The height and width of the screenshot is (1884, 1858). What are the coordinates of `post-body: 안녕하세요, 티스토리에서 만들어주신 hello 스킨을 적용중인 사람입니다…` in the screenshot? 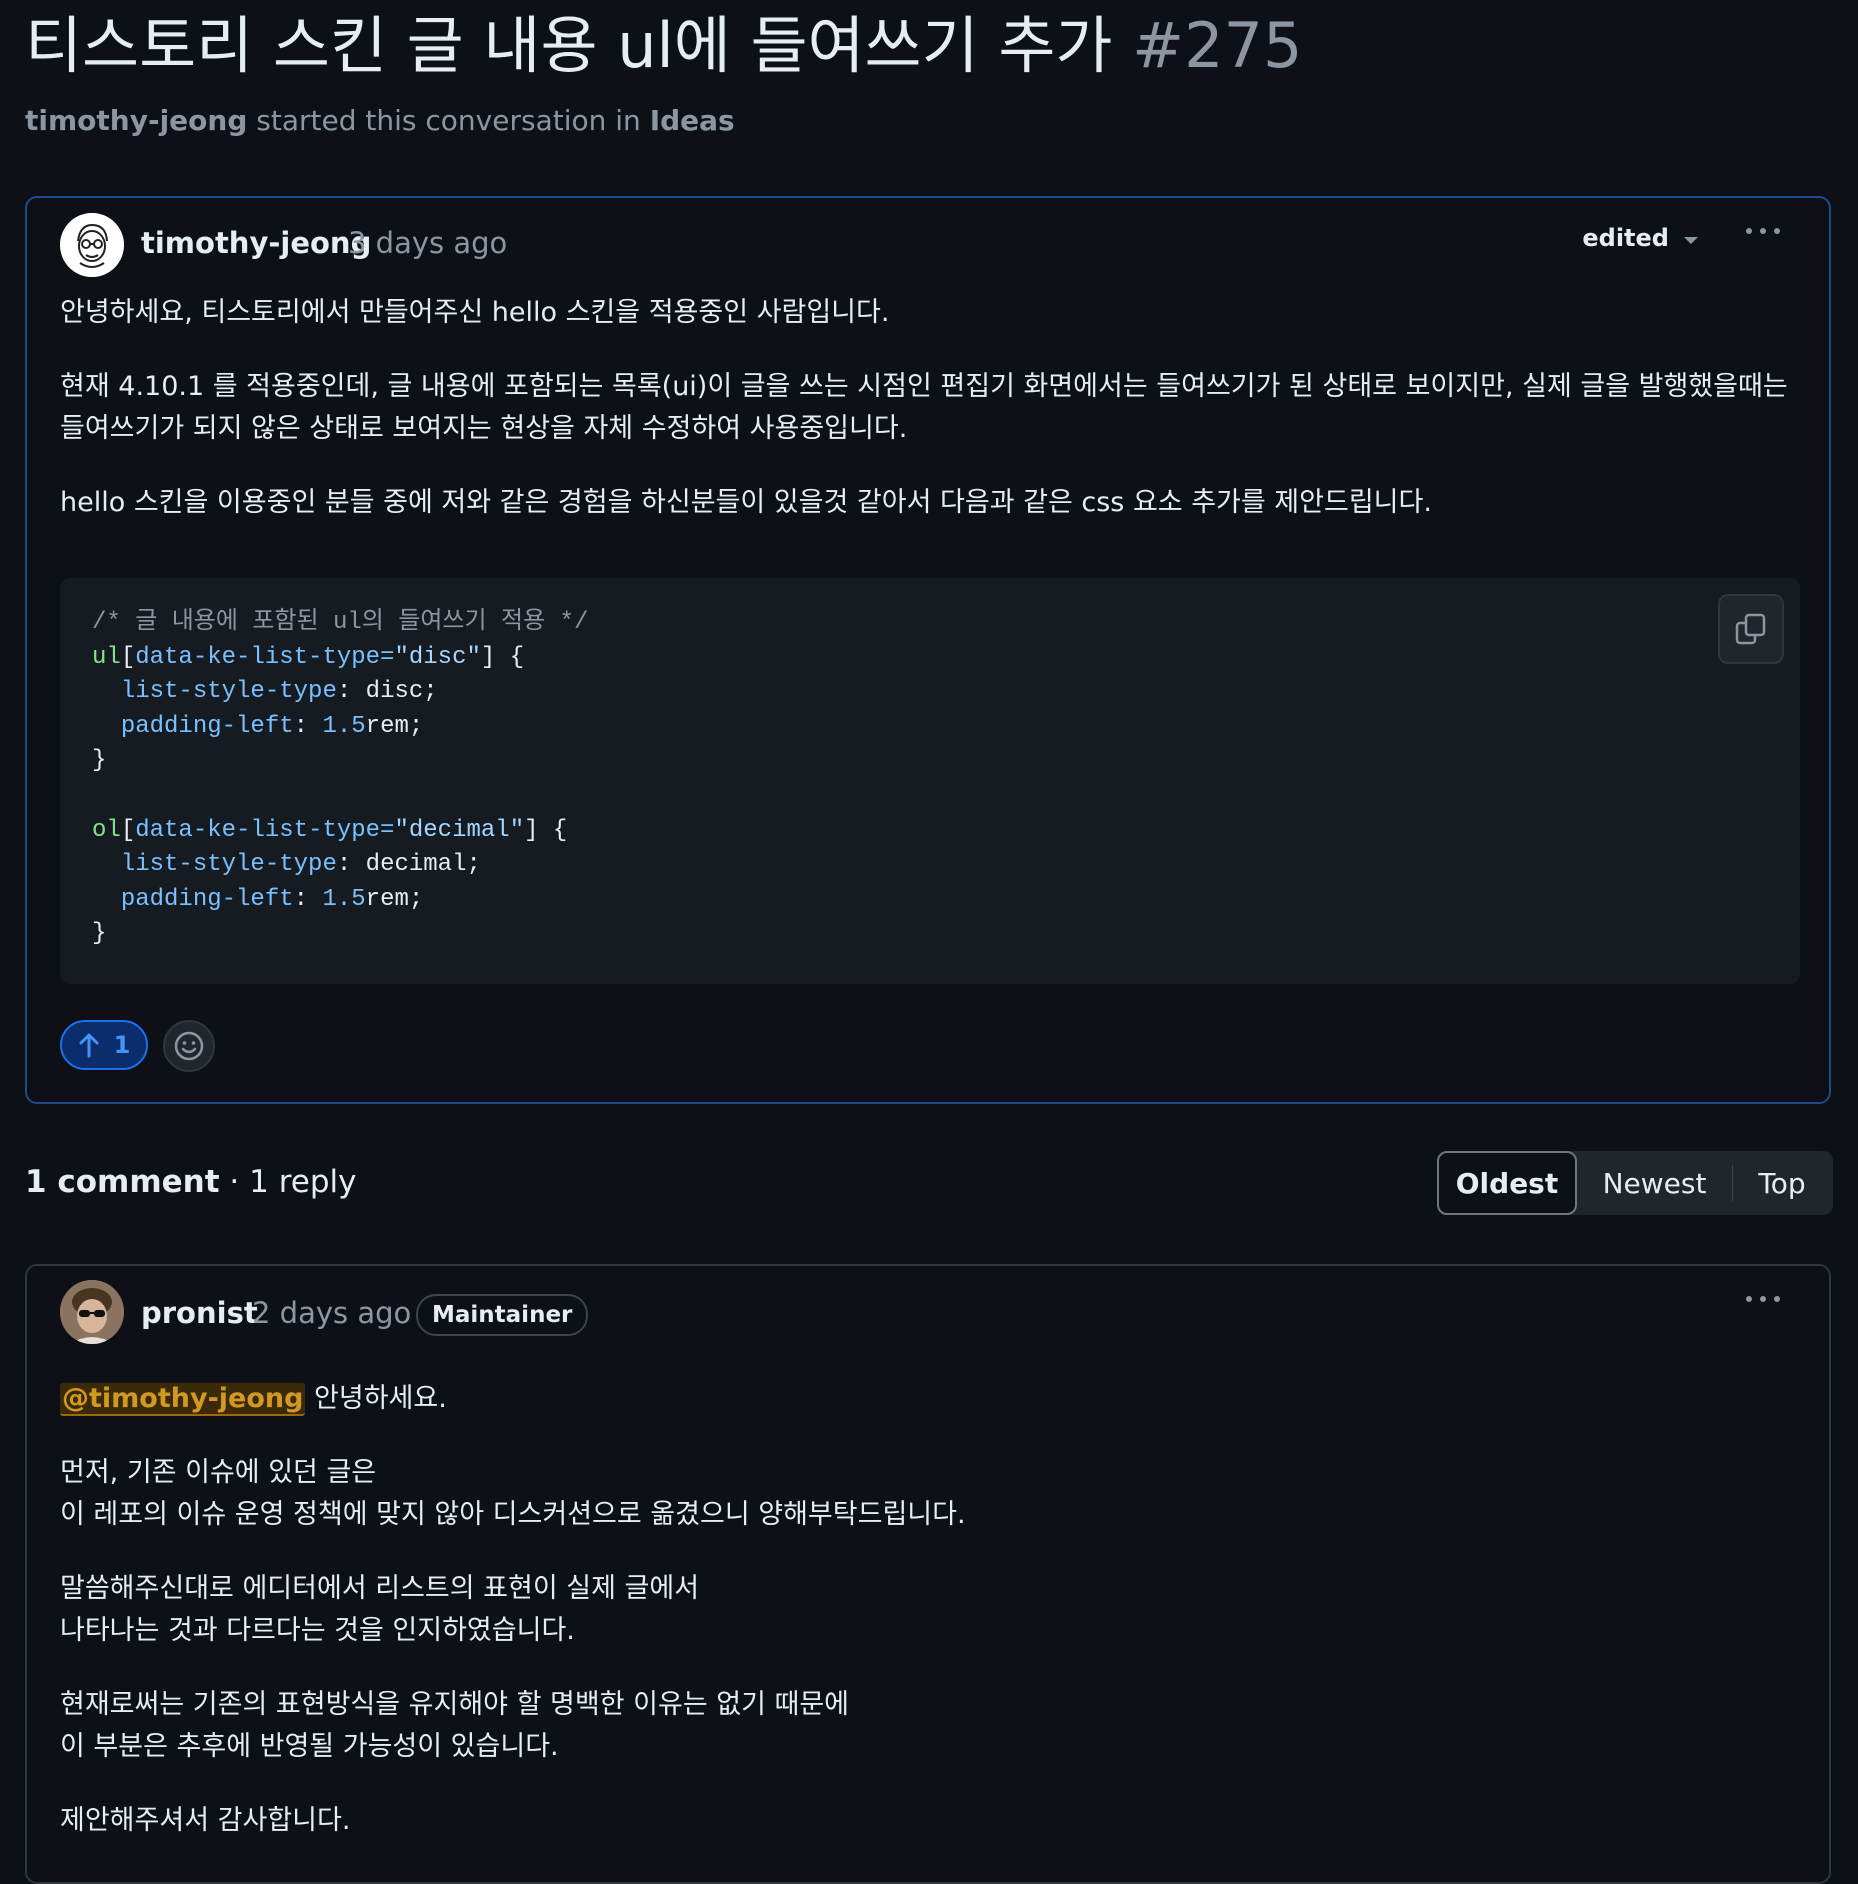 It's located at (928, 408).